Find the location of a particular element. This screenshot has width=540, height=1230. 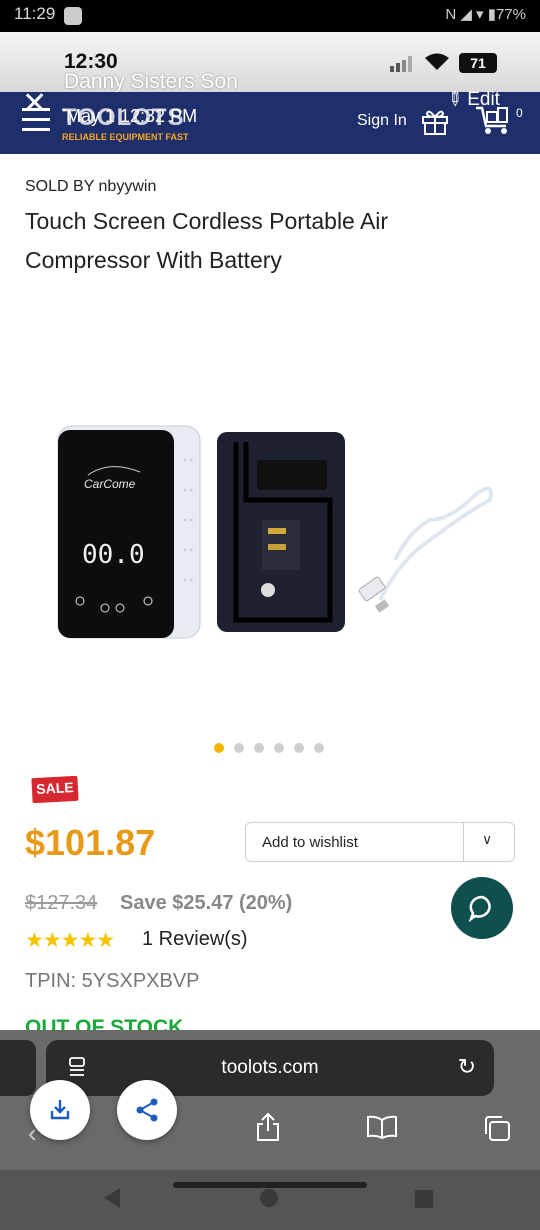

sale-badge: SALE is located at coordinates (55, 789).